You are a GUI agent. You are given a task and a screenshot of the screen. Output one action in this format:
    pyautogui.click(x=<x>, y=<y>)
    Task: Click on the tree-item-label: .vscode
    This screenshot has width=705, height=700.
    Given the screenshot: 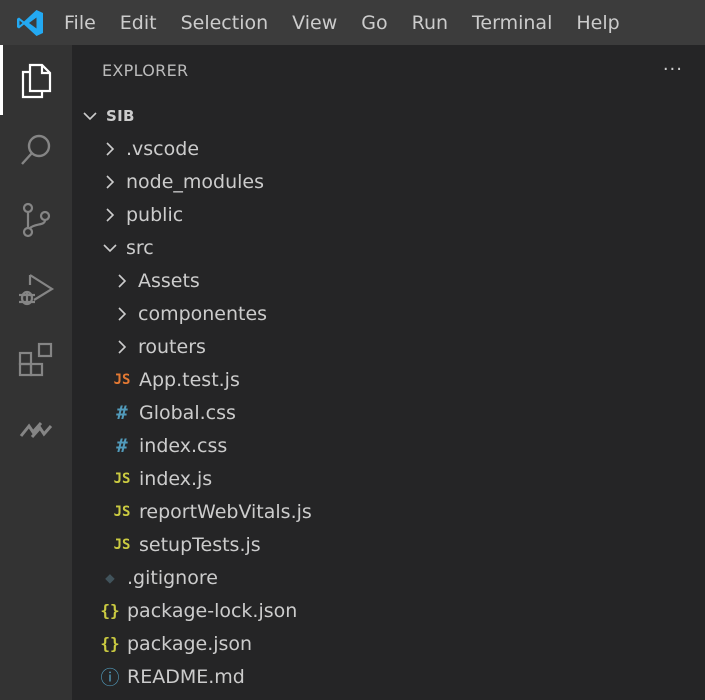 What is the action you would take?
    pyautogui.click(x=163, y=148)
    